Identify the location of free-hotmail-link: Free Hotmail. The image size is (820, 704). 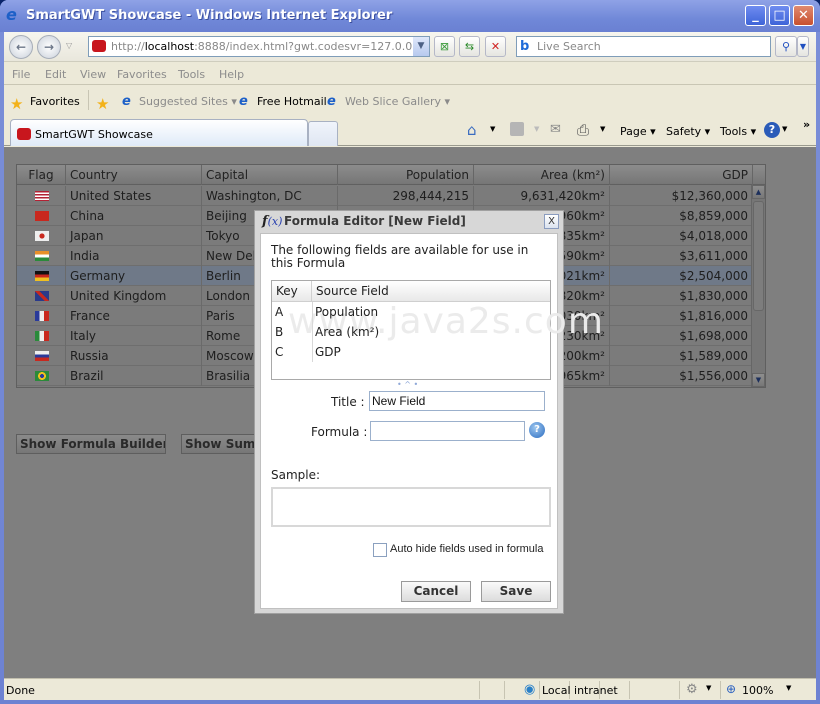
(292, 101).